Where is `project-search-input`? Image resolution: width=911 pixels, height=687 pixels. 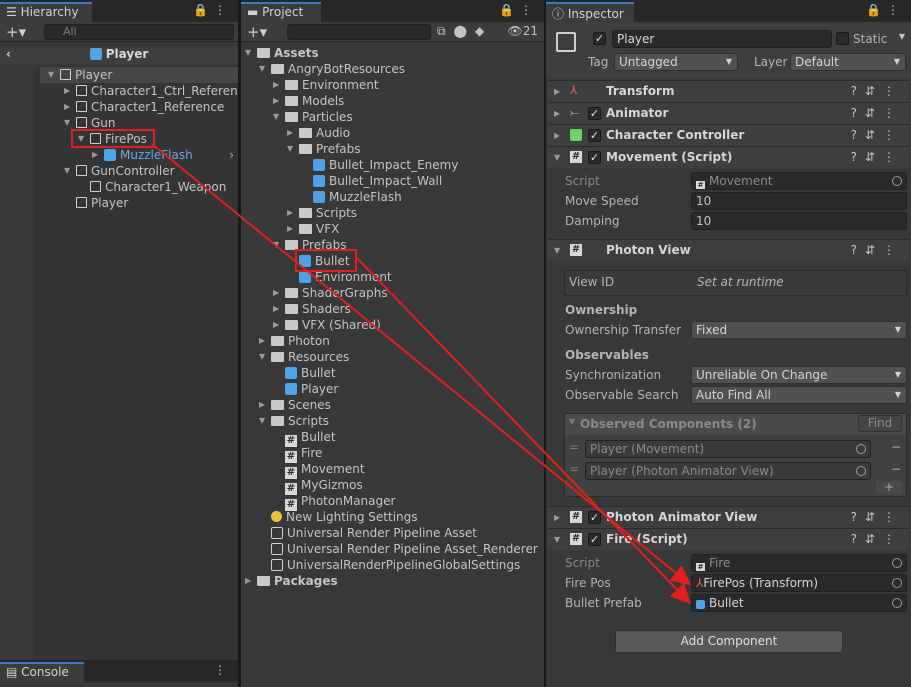
project-search-input is located at coordinates (359, 32).